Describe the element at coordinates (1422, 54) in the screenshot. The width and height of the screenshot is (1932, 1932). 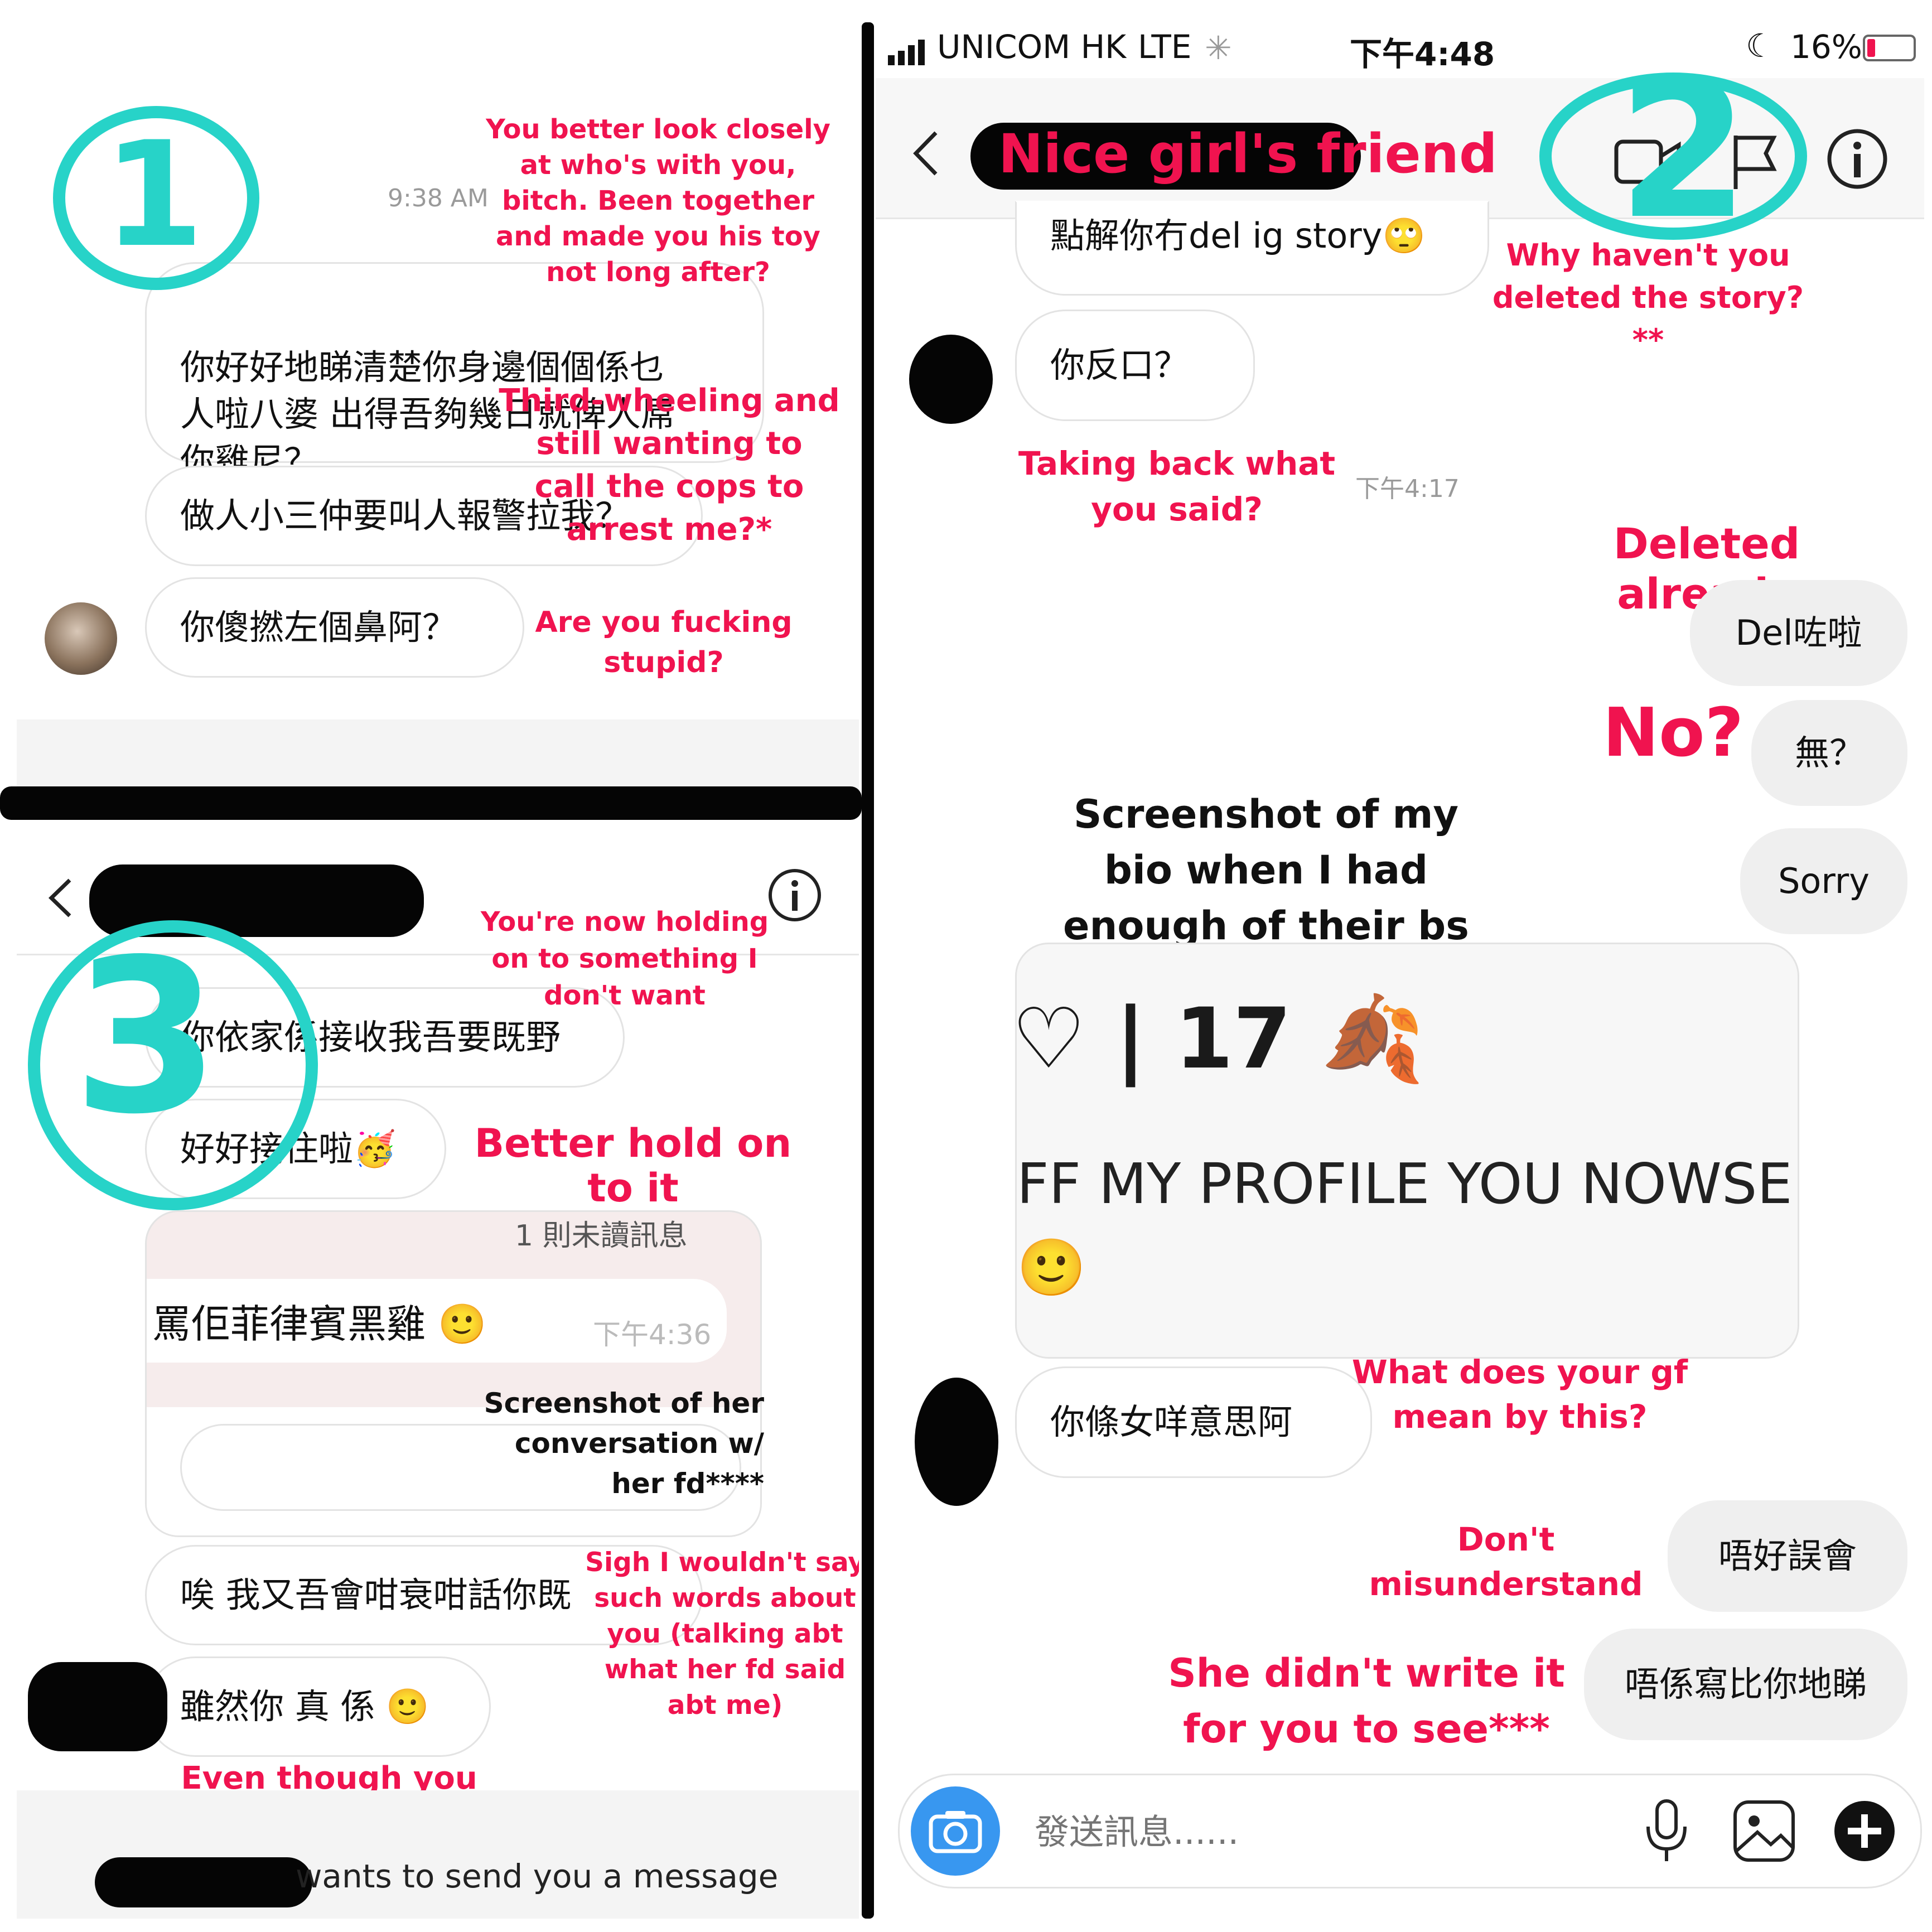
I see `clock: 下午4:48` at that location.